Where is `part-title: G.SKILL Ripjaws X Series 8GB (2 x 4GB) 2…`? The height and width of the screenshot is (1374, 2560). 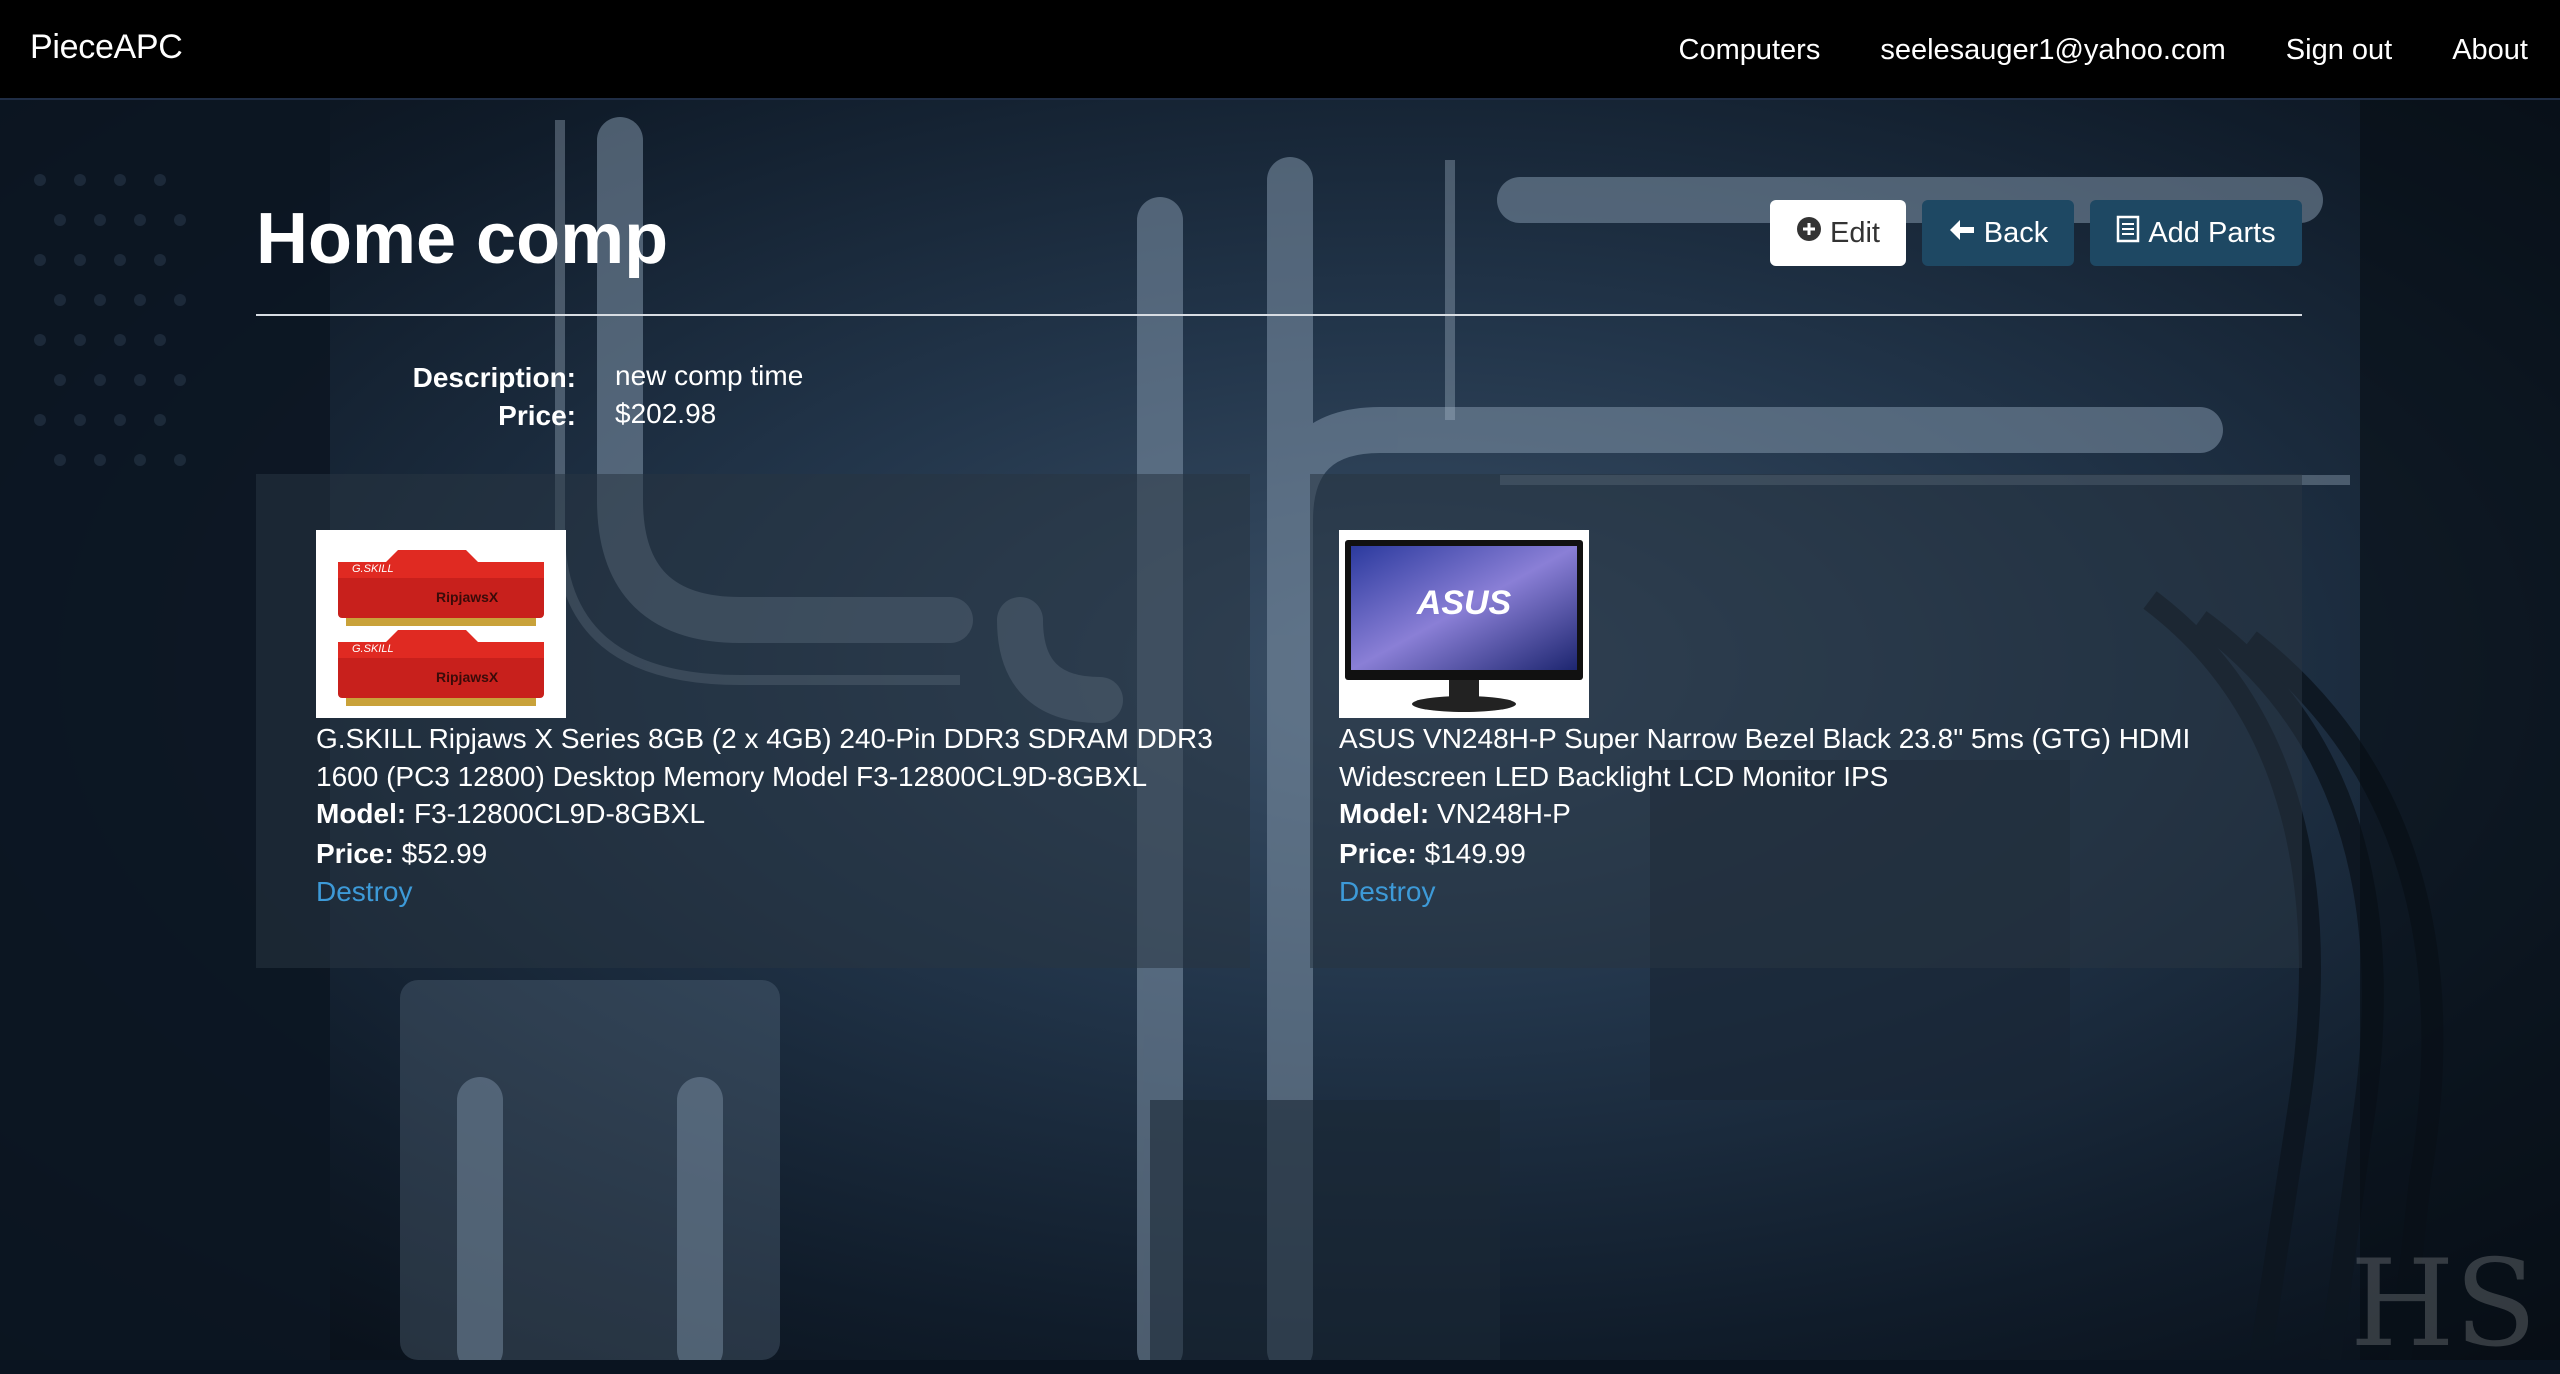 part-title: G.SKILL Ripjaws X Series 8GB (2 x 4GB) 2… is located at coordinates (764, 757).